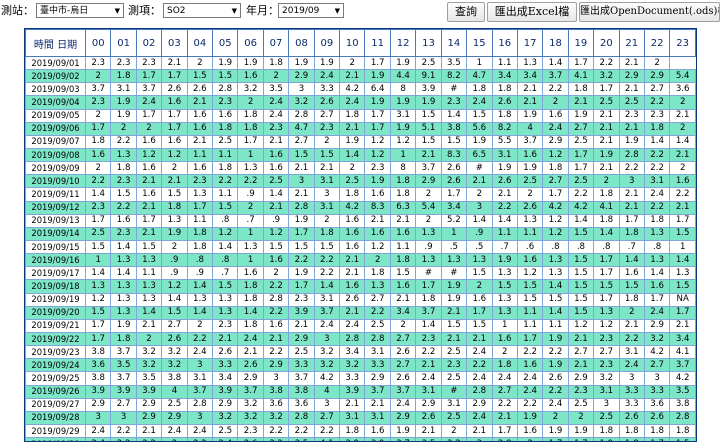  Describe the element at coordinates (55, 325) in the screenshot. I see `date-cell: 2019/09/21` at that location.